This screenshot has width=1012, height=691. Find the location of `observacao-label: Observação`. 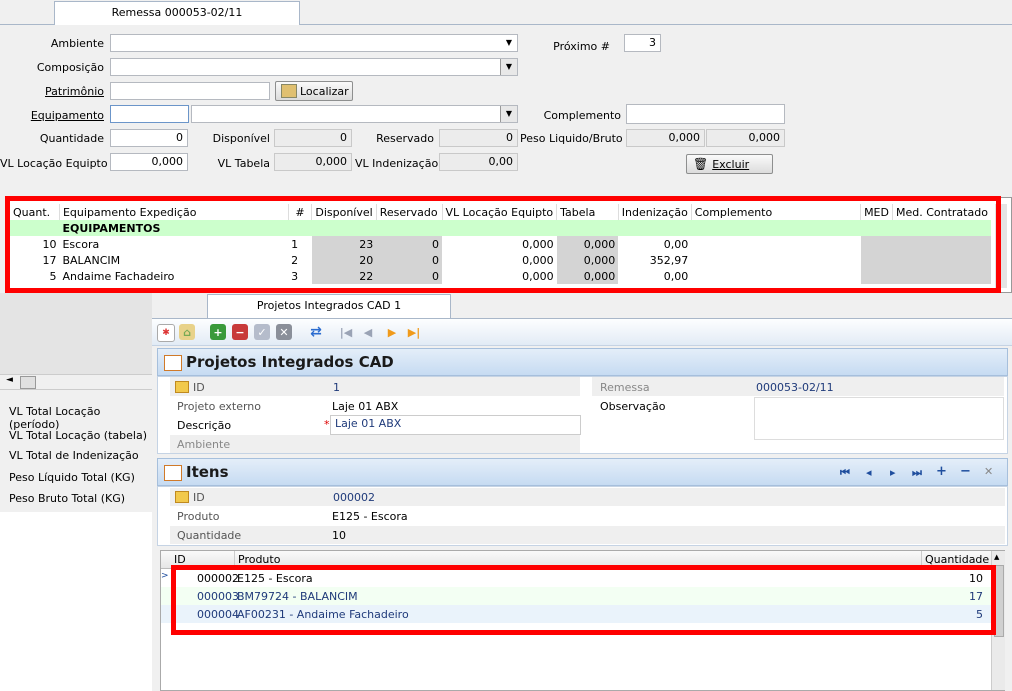

observacao-label: Observação is located at coordinates (633, 406).